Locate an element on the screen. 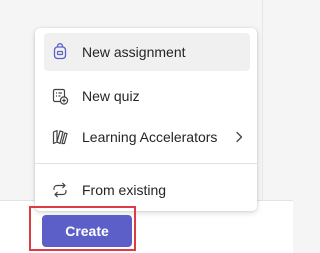 This screenshot has height=253, width=320. menu-item-from-existing: From existing is located at coordinates (147, 190).